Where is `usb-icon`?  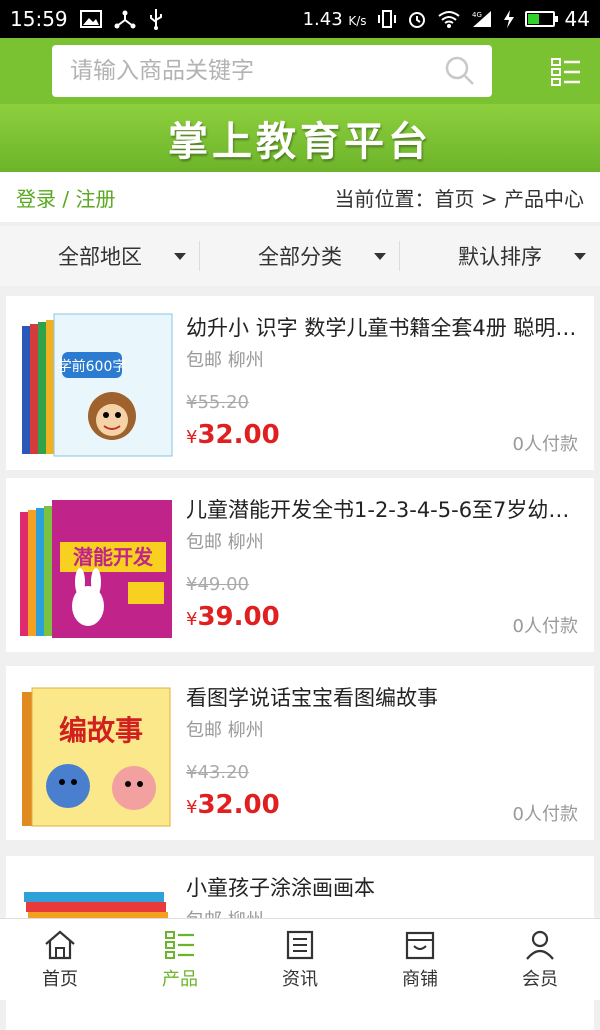 usb-icon is located at coordinates (156, 19).